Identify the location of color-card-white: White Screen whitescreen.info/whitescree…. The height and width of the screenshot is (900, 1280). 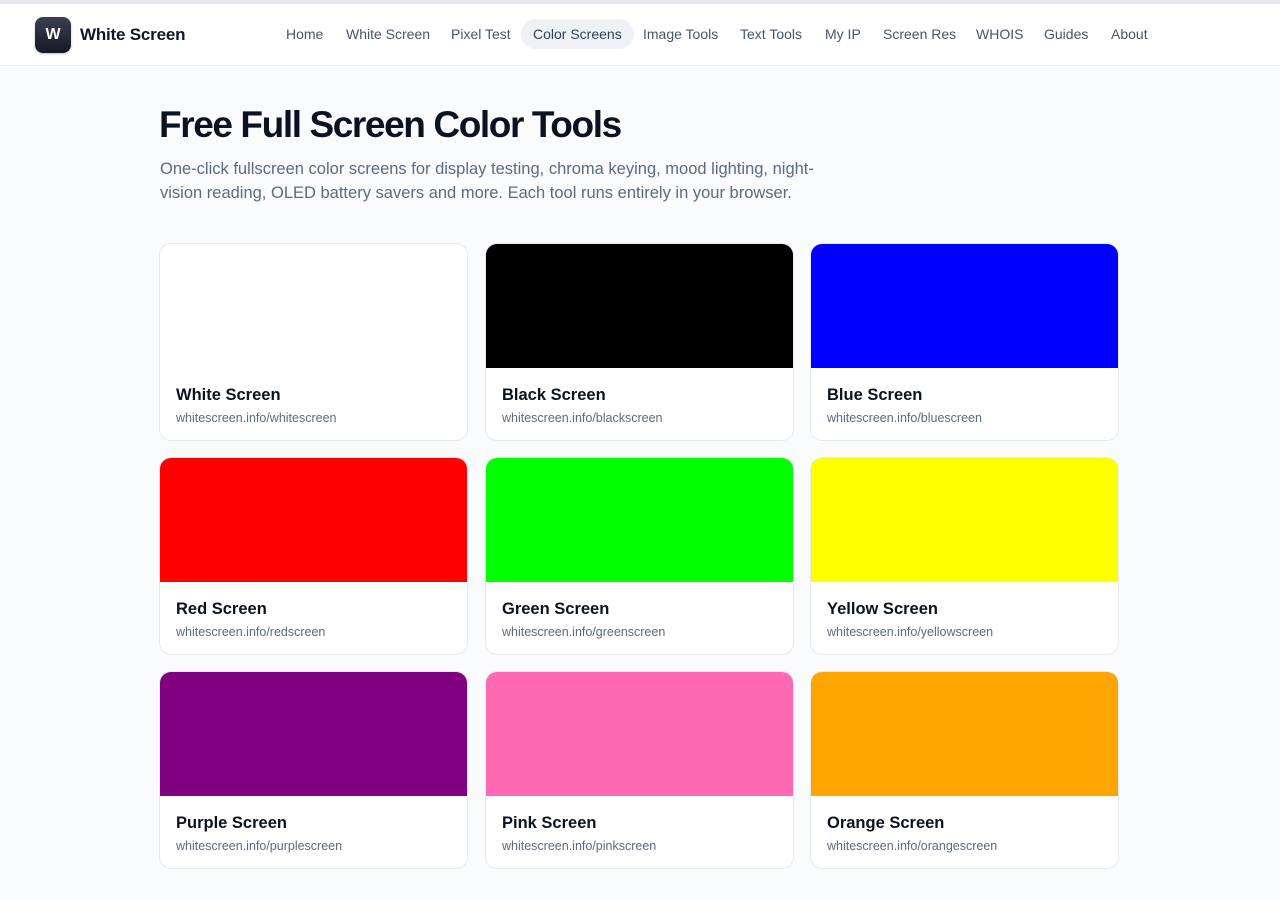
(313, 342).